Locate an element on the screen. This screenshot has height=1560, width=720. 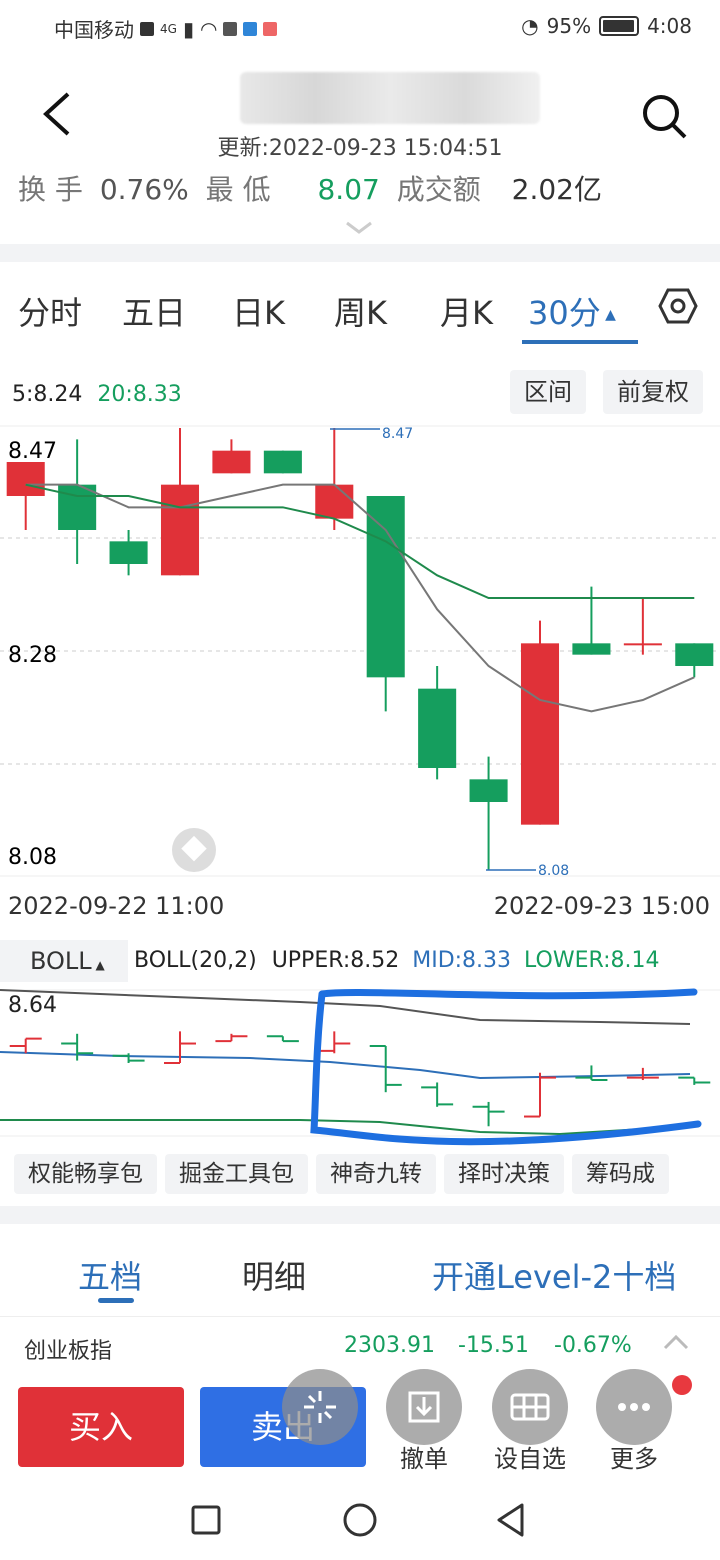
boll-upper: UPPER:8.52 is located at coordinates (335, 960).